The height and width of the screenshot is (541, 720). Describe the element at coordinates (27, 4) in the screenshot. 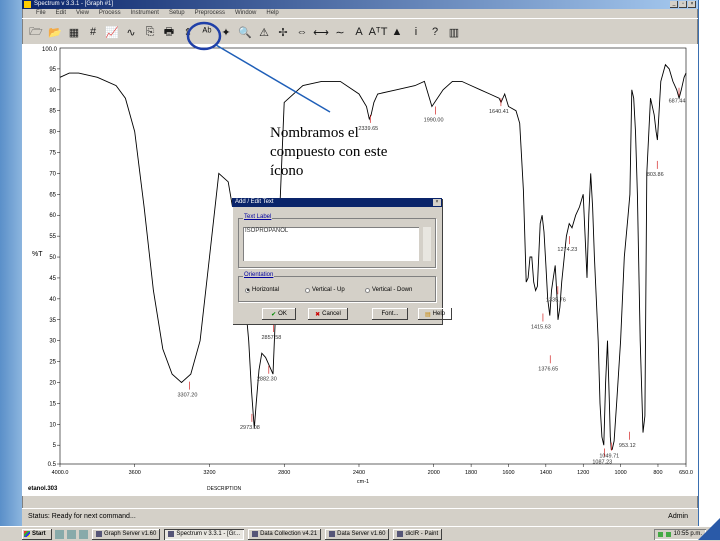

I see `app-icon` at that location.